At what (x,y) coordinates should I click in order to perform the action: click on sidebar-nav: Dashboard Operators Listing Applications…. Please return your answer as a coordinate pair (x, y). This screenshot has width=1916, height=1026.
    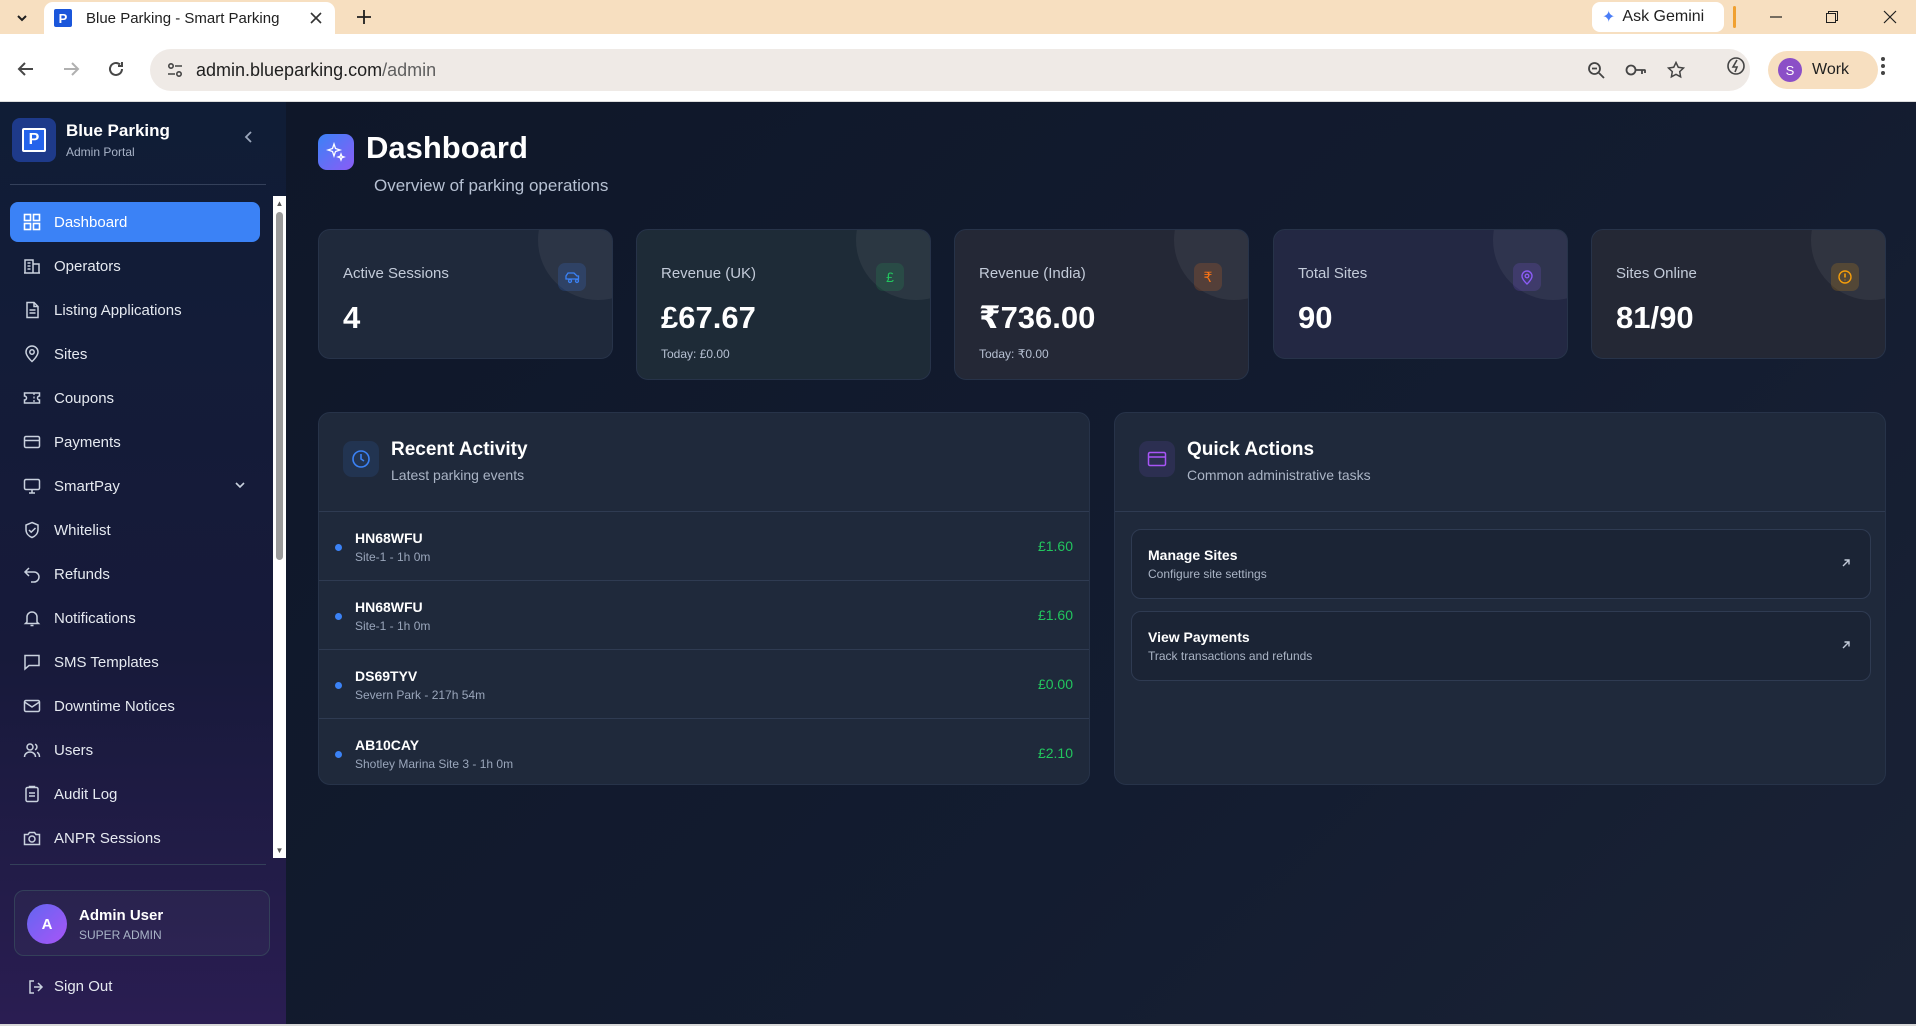
    Looking at the image, I should click on (135, 531).